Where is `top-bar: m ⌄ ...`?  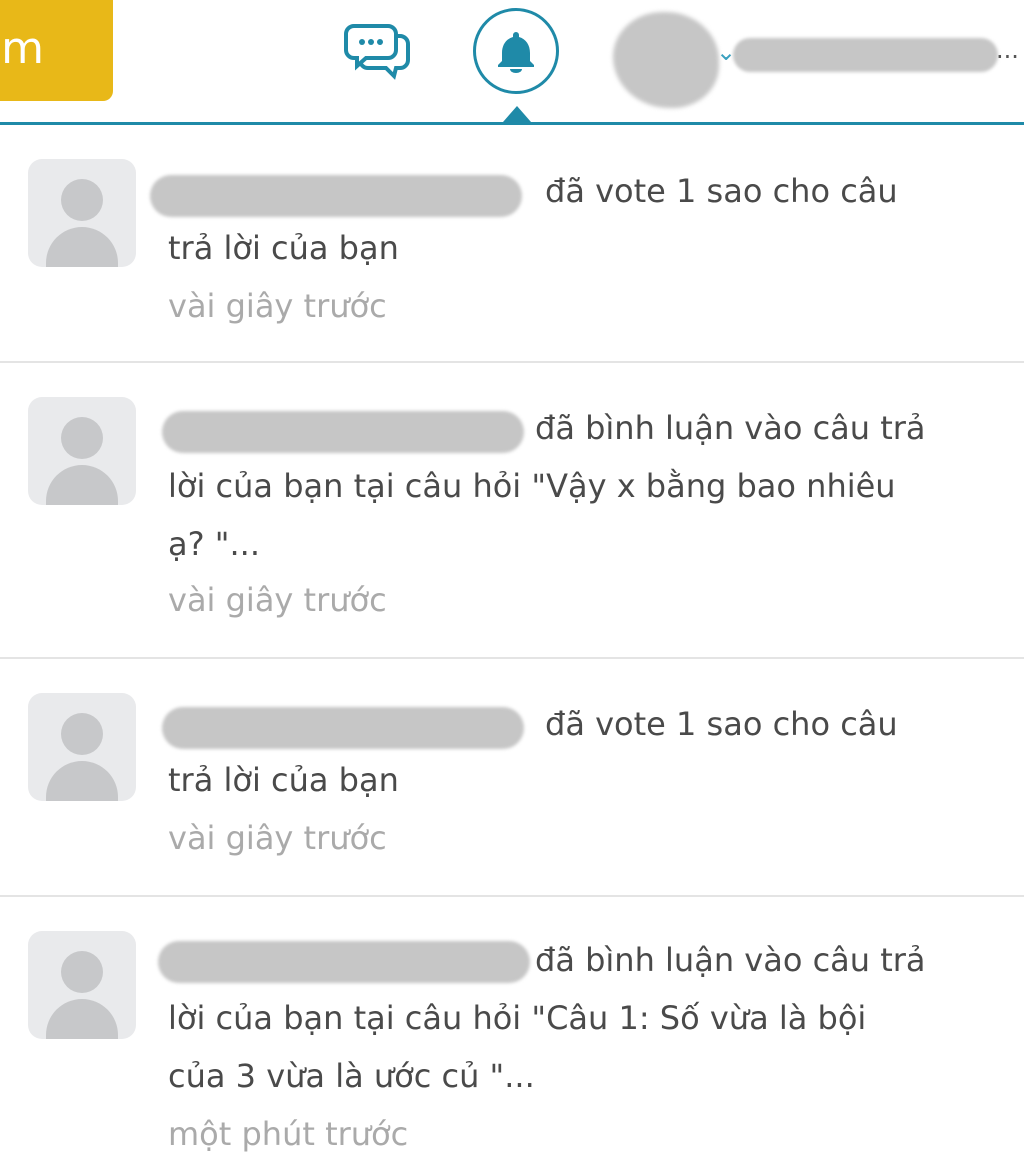
top-bar: m ⌄ ... is located at coordinates (512, 61).